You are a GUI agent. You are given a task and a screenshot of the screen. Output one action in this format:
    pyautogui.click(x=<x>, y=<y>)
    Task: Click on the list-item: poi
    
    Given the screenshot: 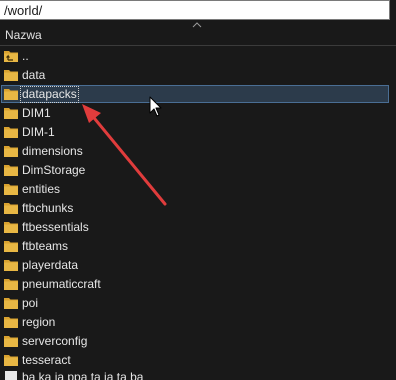 What is the action you would take?
    pyautogui.click(x=198, y=303)
    